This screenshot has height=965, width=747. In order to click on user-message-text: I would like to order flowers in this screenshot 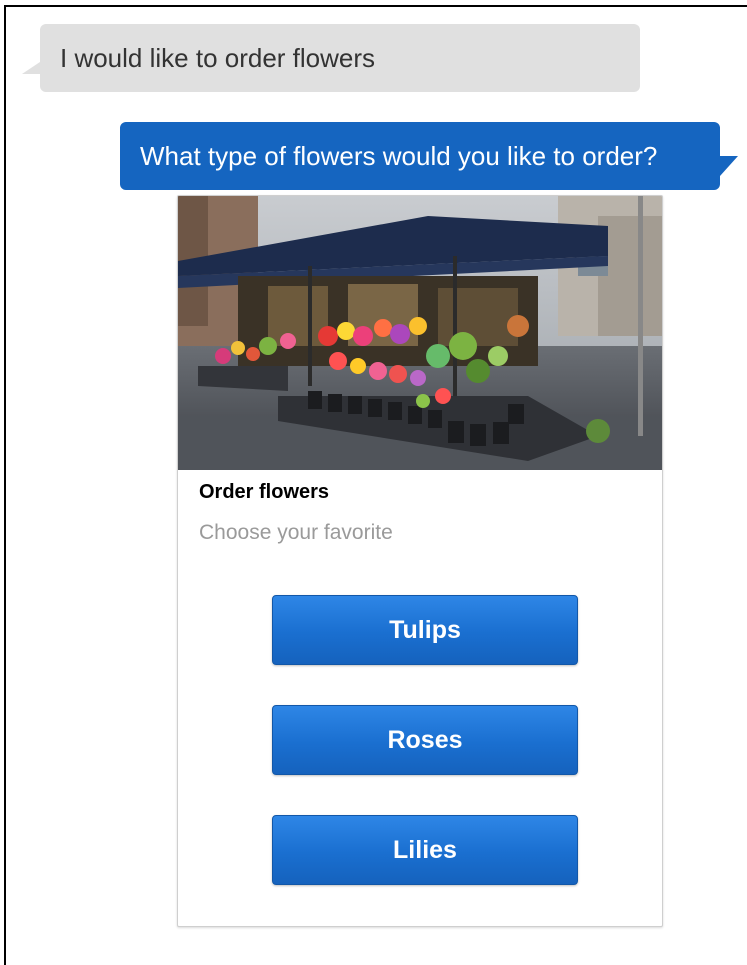, I will do `click(218, 57)`.